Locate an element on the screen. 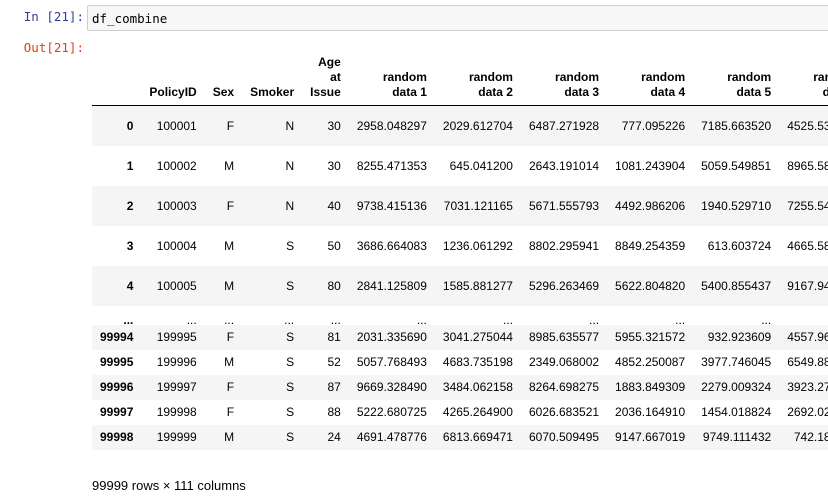 Image resolution: width=828 pixels, height=497 pixels. table-cell: 9669.328490 is located at coordinates (391, 387).